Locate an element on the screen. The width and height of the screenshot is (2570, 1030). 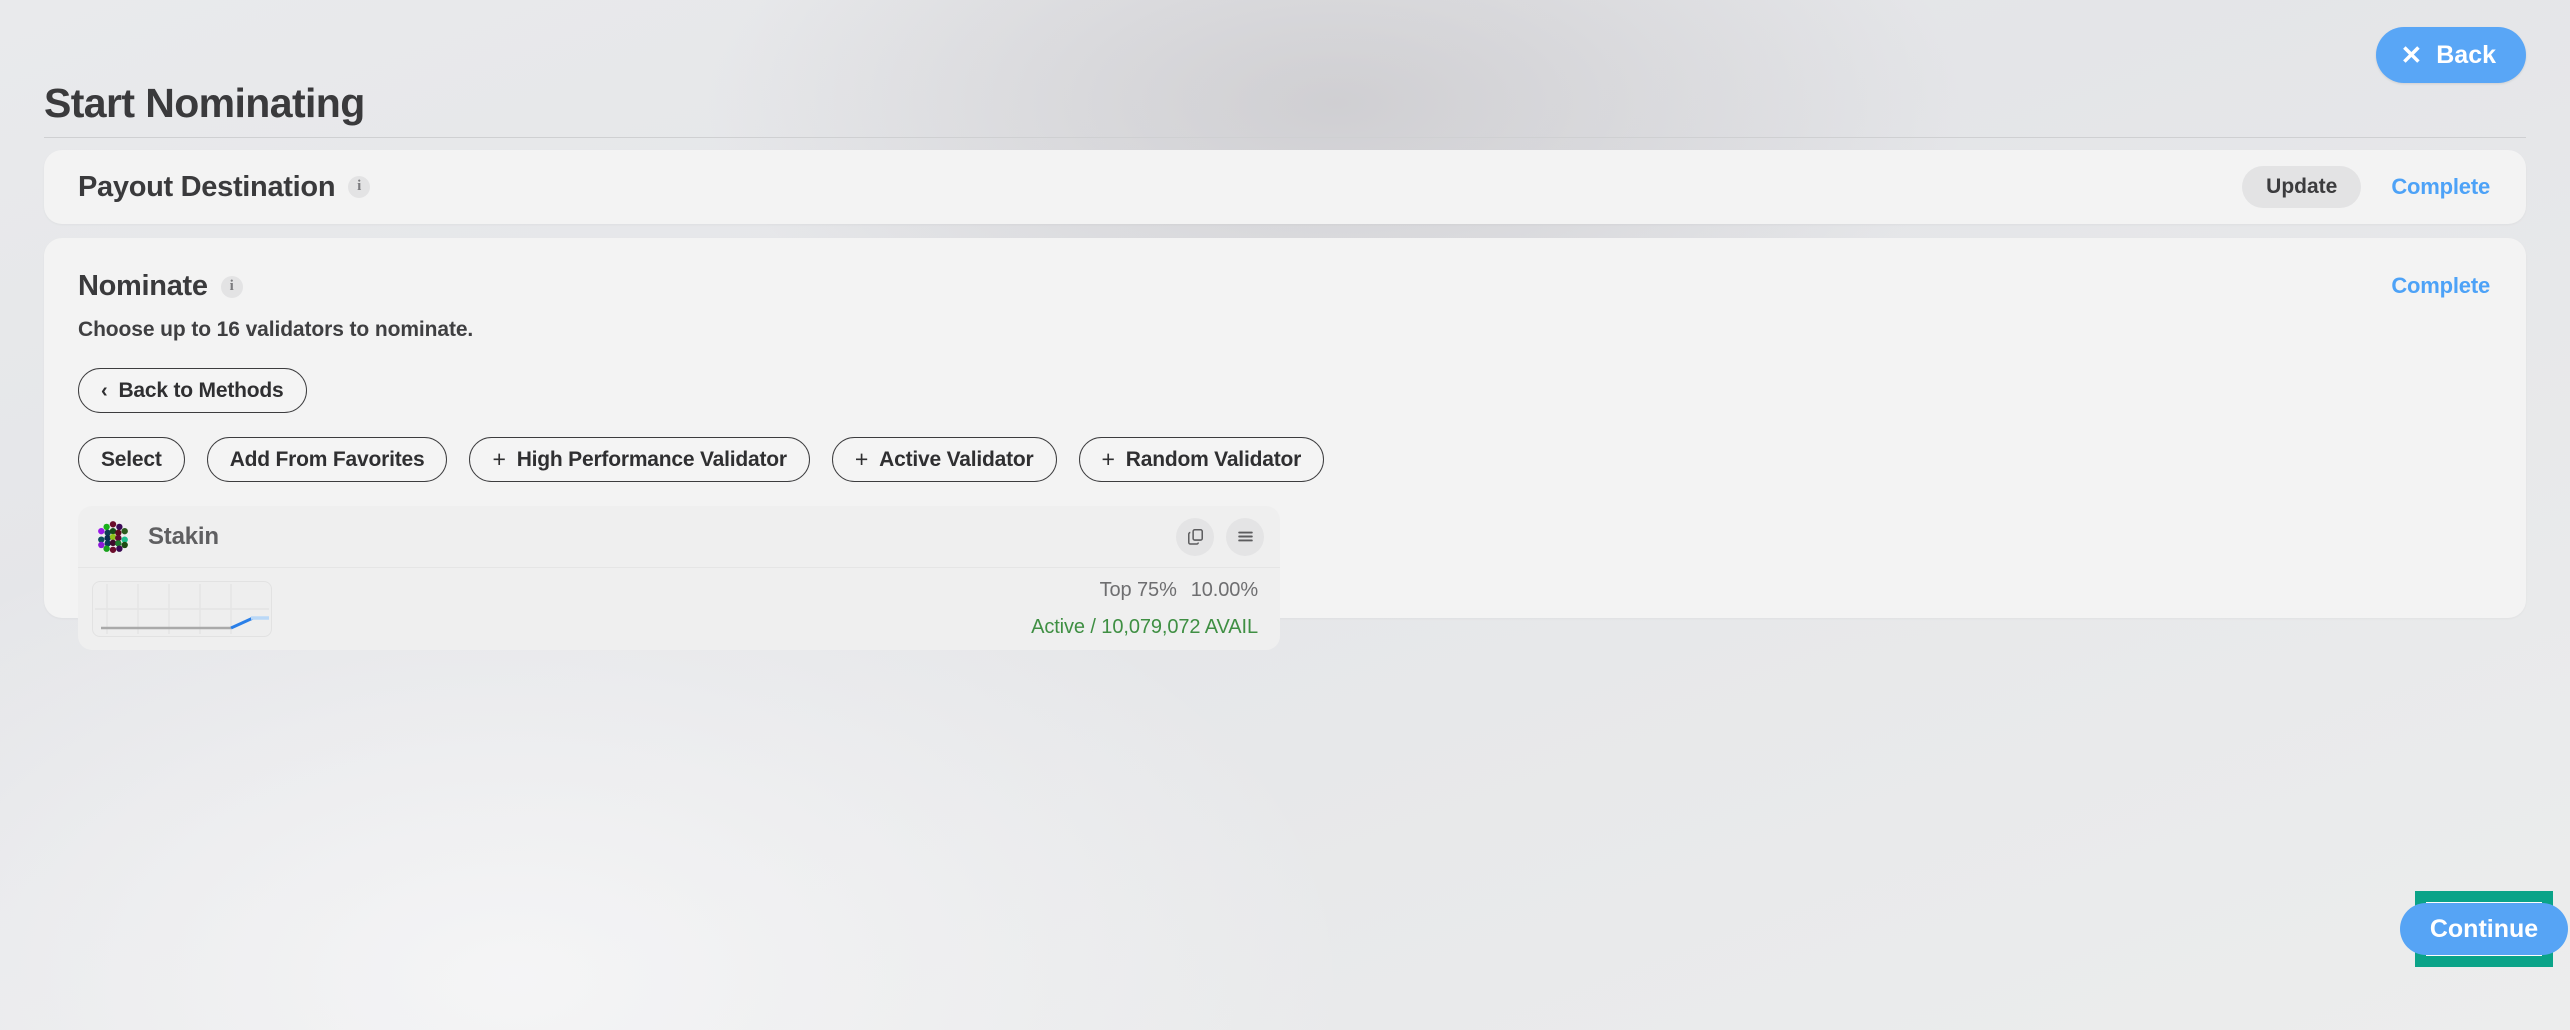
hamburger-menu-icon is located at coordinates (1245, 536).